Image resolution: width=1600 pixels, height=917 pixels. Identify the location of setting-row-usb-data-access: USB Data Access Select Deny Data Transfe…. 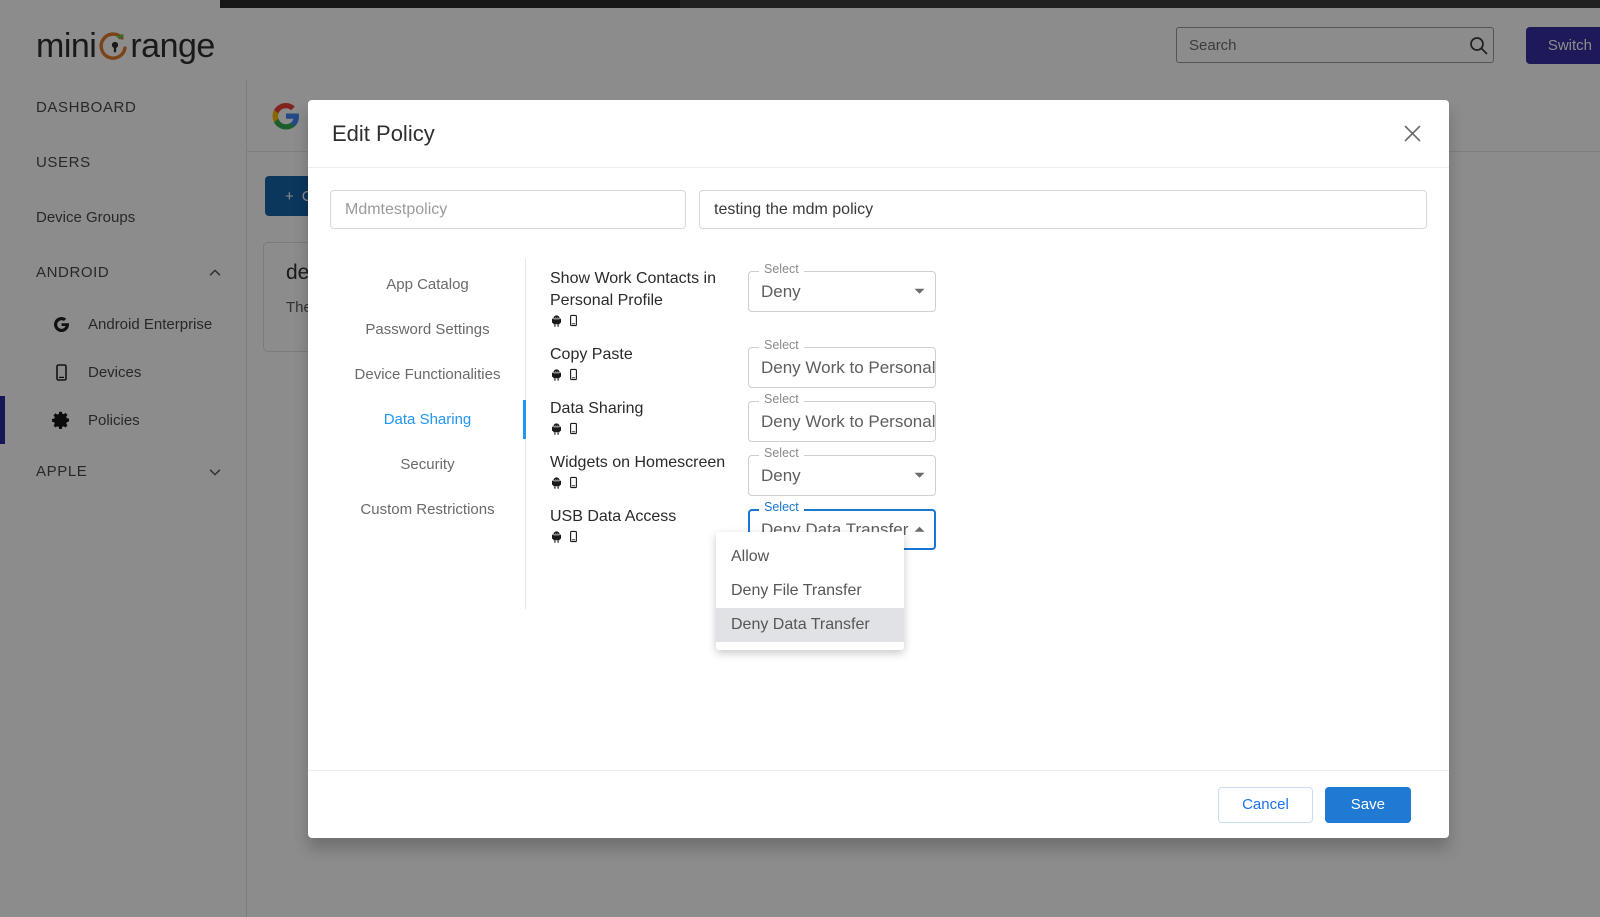
(988, 530).